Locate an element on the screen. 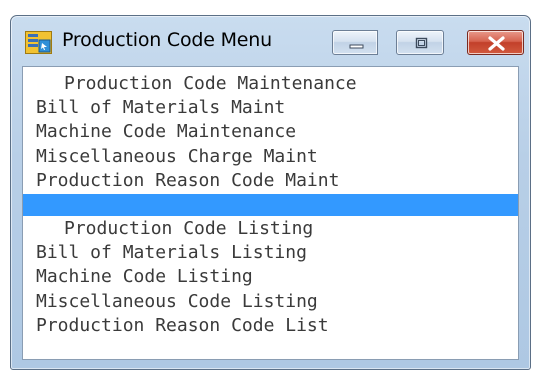  app-icon is located at coordinates (38, 42).